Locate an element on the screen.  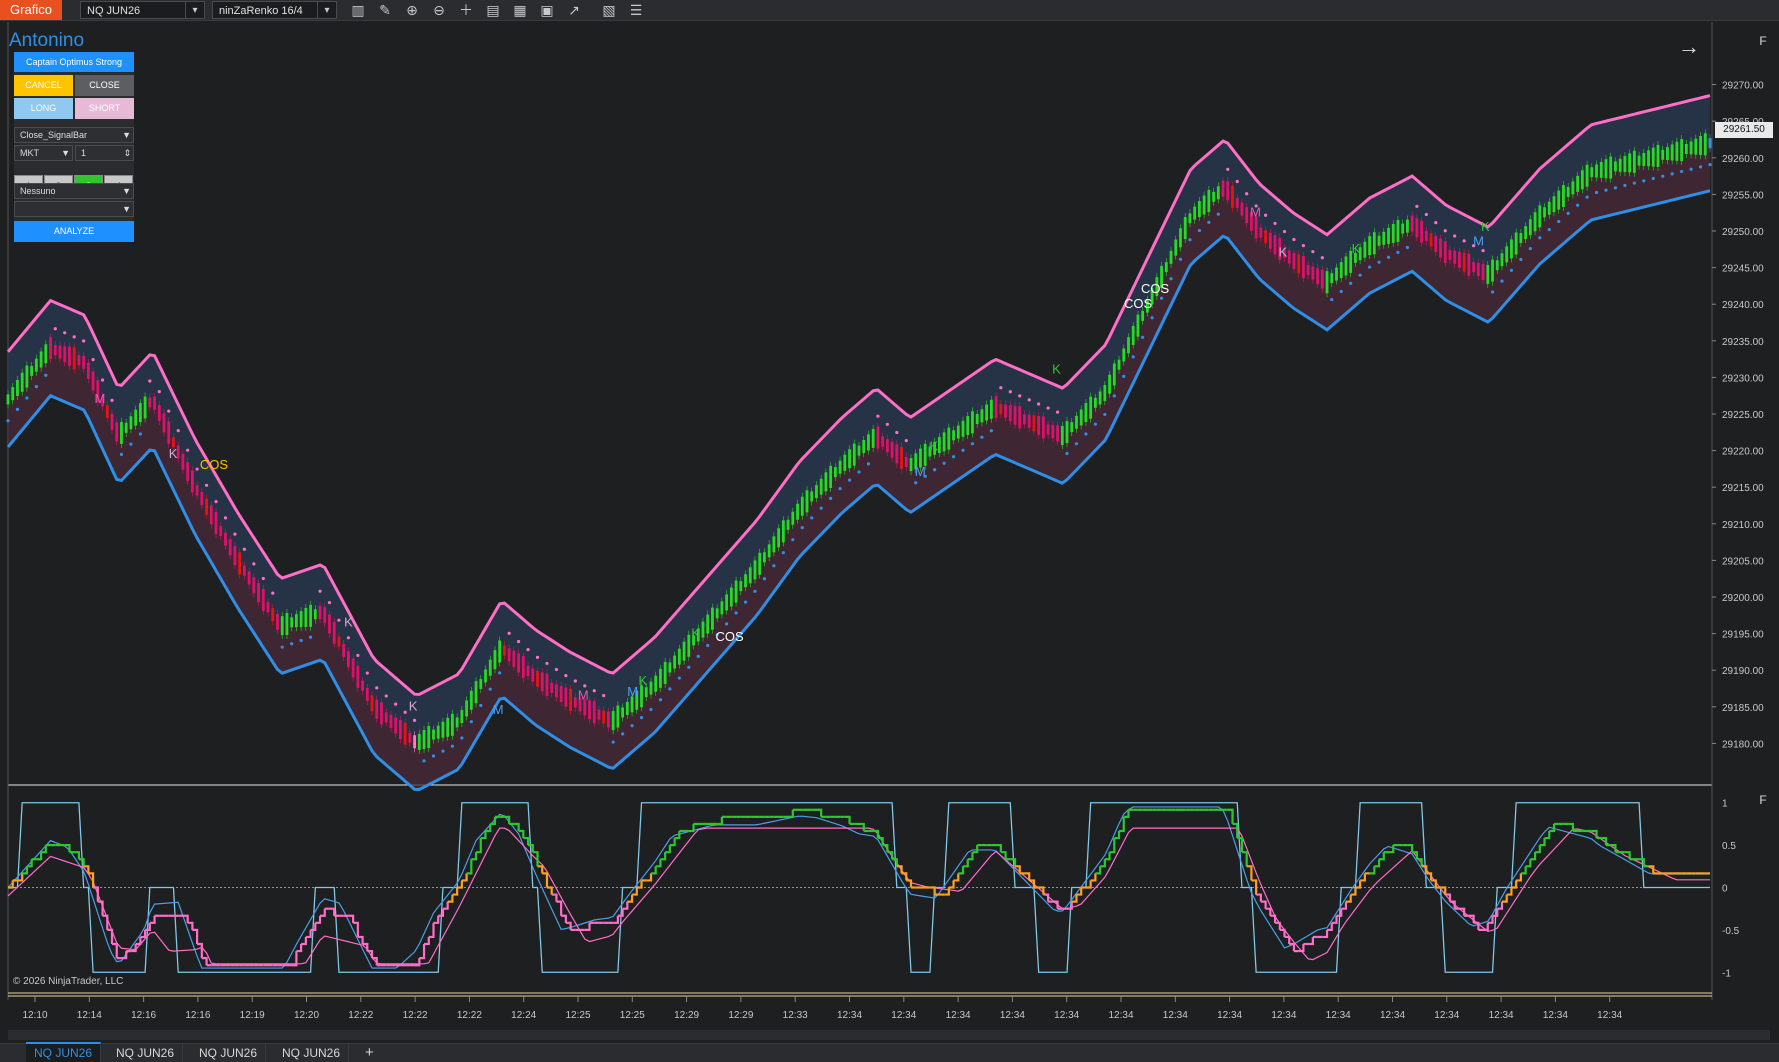
signal-marker-10: COS is located at coordinates (730, 636).